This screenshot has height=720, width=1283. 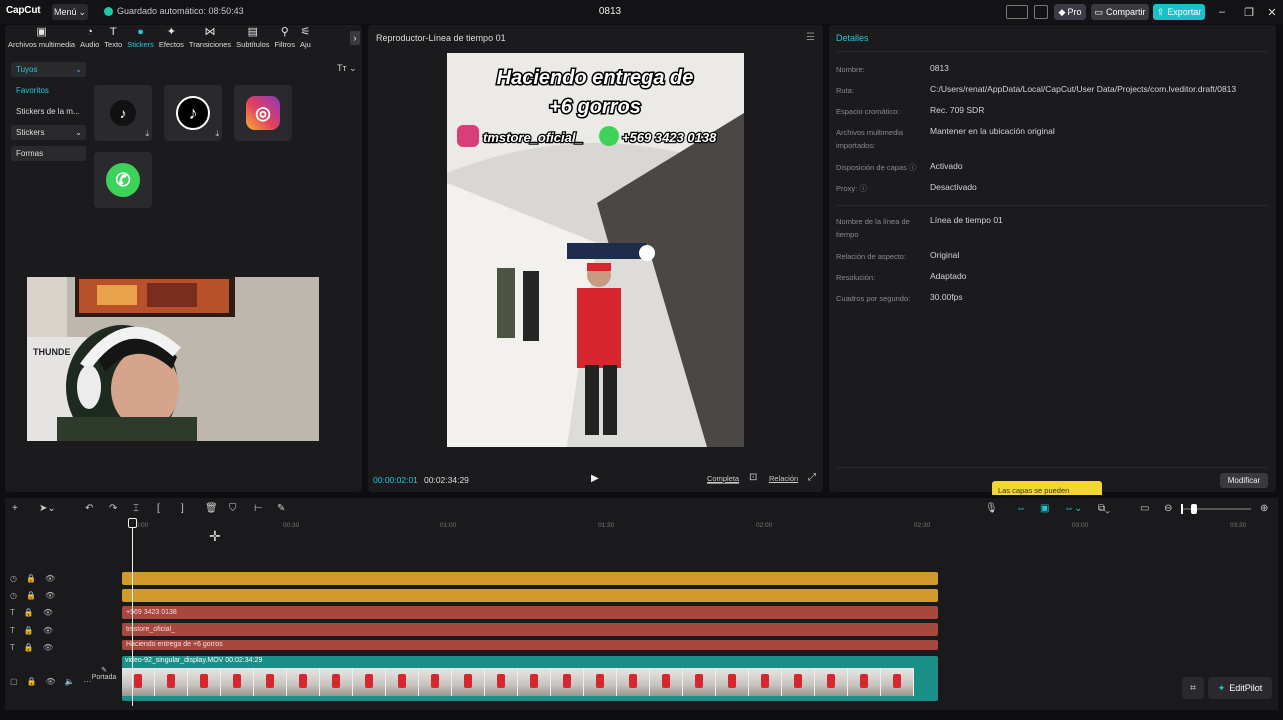 I want to click on filter-button: Tт ⌄, so click(x=347, y=68).